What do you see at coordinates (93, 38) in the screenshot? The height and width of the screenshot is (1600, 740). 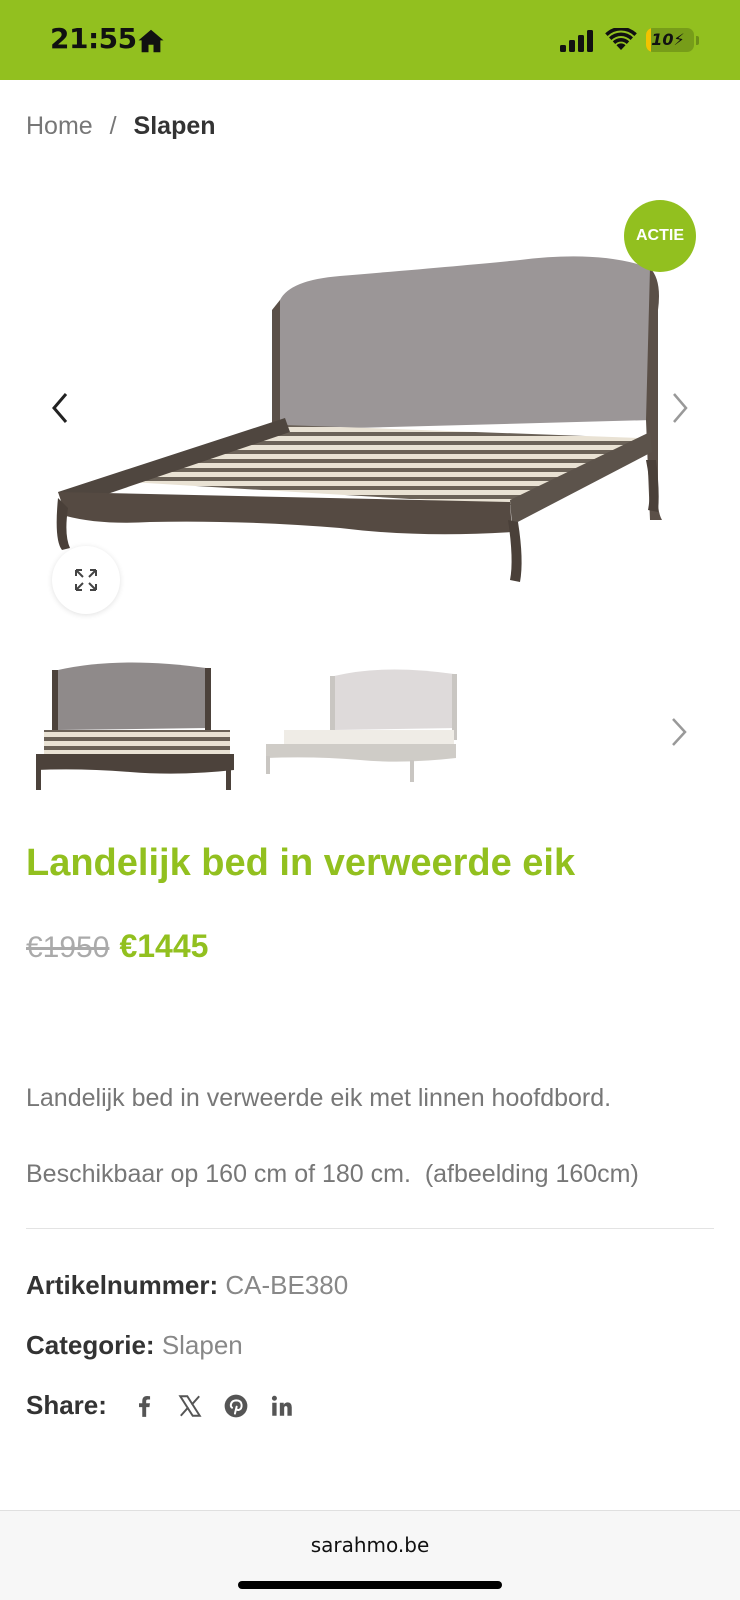 I see `status-time: 21:55` at bounding box center [93, 38].